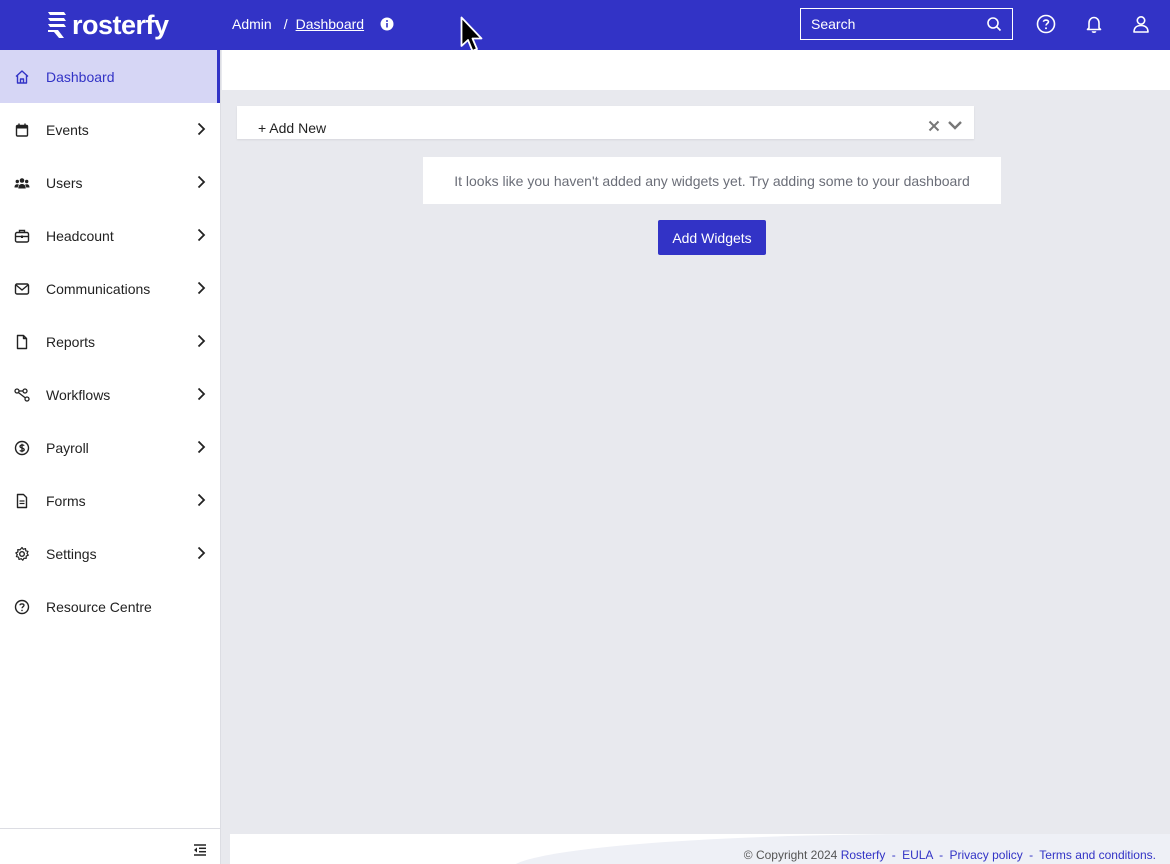 The height and width of the screenshot is (864, 1170). What do you see at coordinates (98, 288) in the screenshot?
I see `sidebar-item-label: Communications` at bounding box center [98, 288].